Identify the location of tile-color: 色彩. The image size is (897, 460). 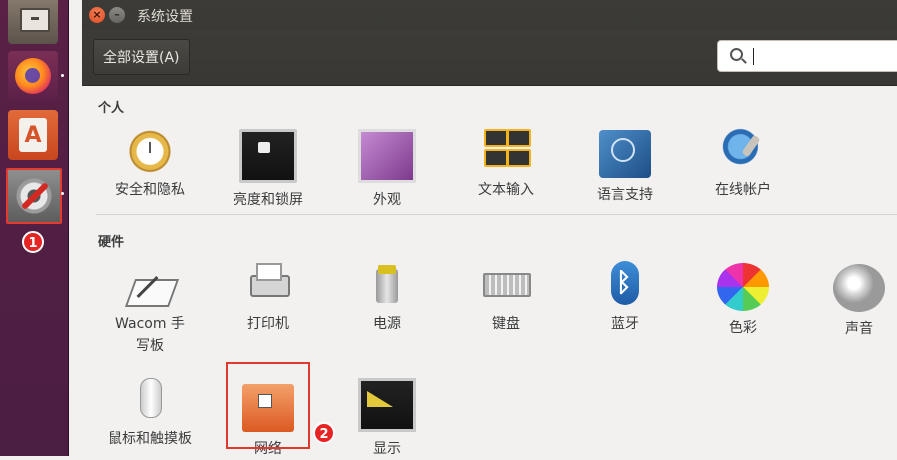
(743, 299).